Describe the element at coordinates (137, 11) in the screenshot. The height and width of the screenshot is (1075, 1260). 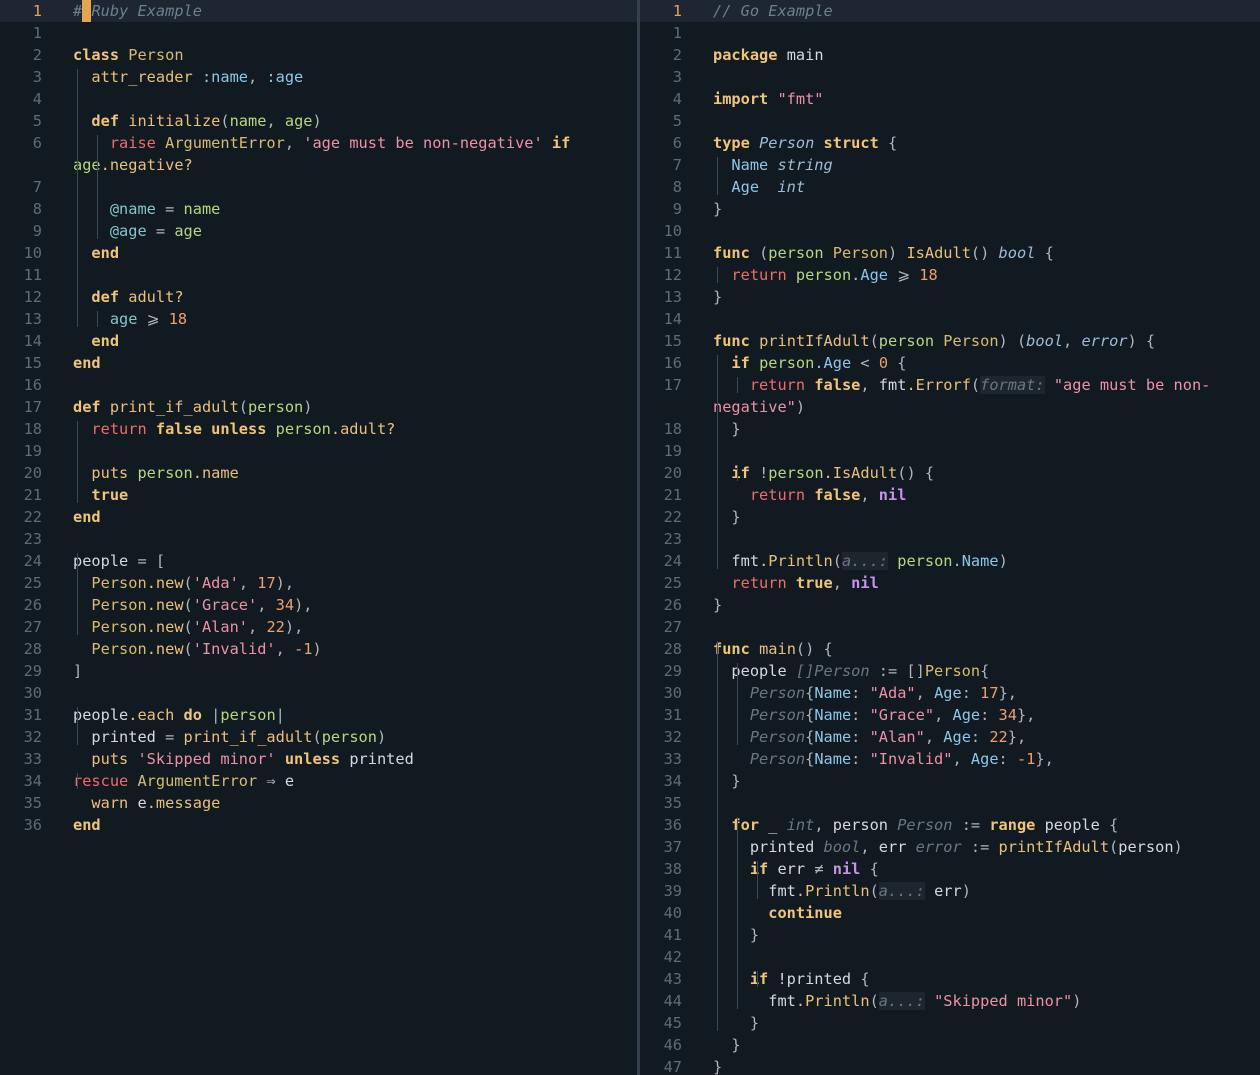
I see `code-text: # Ruby Example` at that location.